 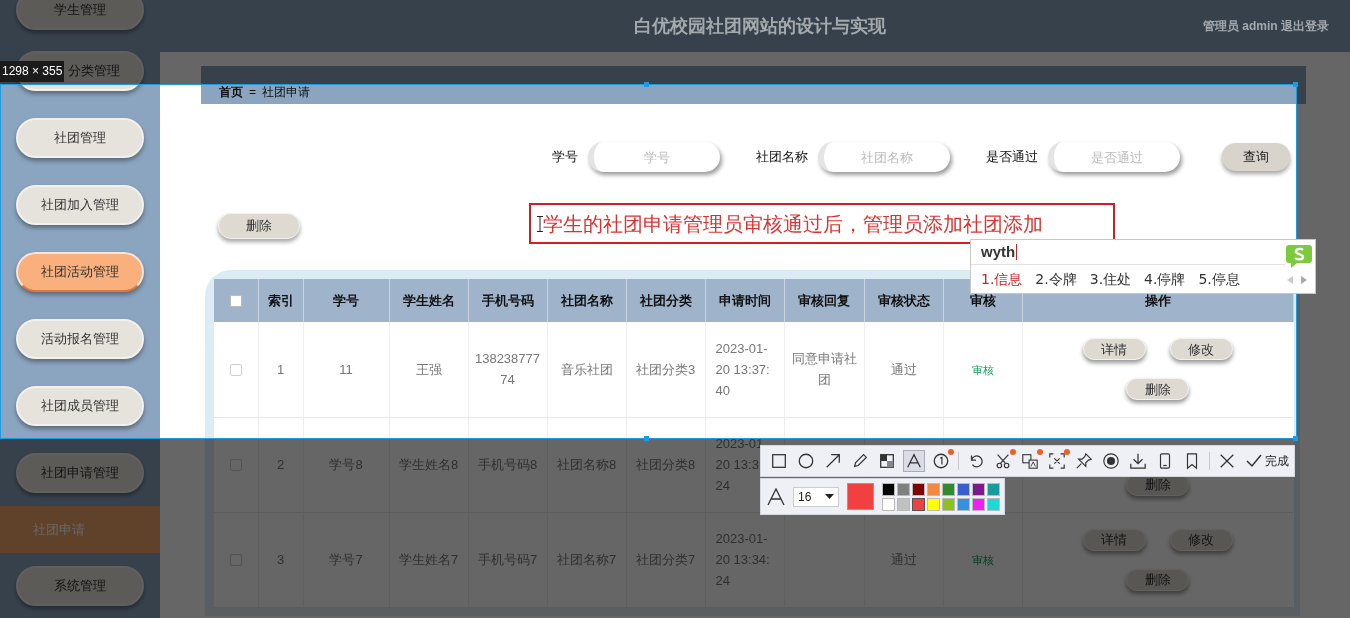 I want to click on download-icon, so click(x=1138, y=461).